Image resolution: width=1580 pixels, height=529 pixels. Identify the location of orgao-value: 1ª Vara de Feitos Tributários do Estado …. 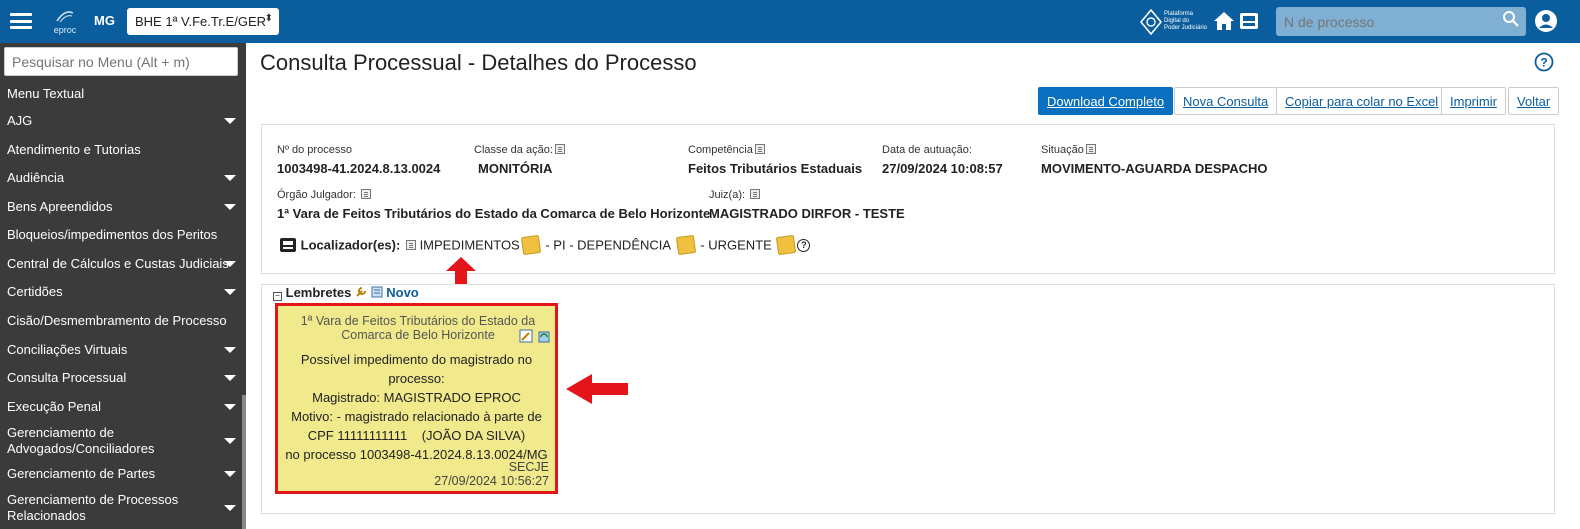
(494, 213).